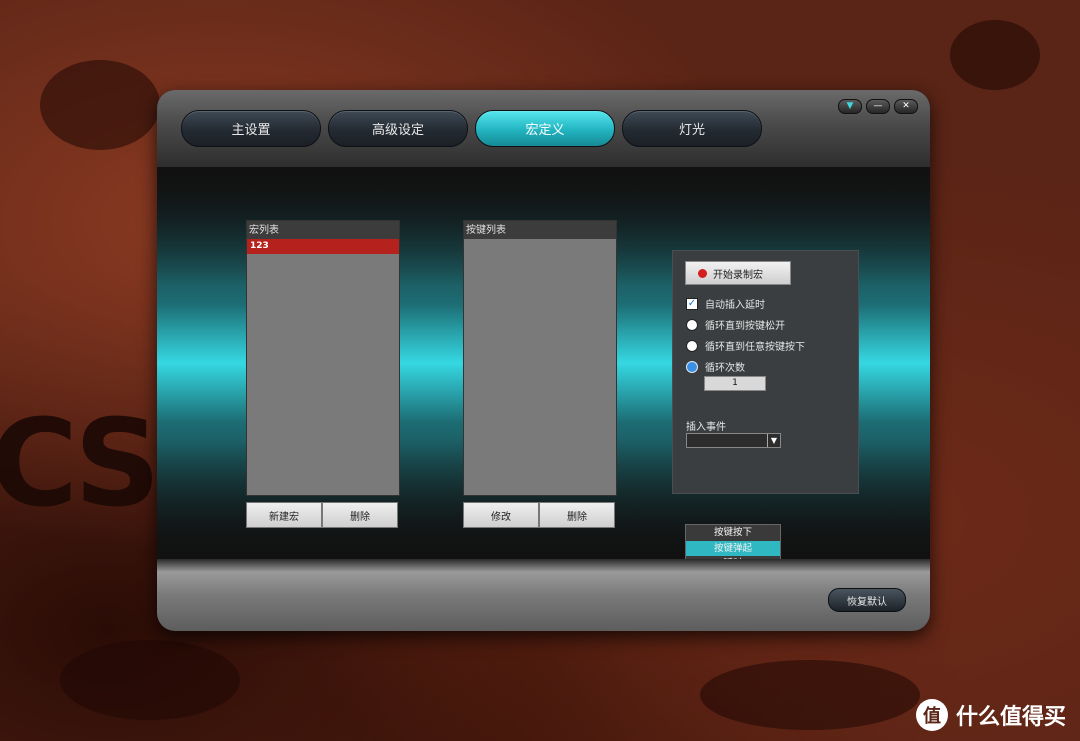 The width and height of the screenshot is (1080, 741). Describe the element at coordinates (692, 366) in the screenshot. I see `radio-button-selected` at that location.